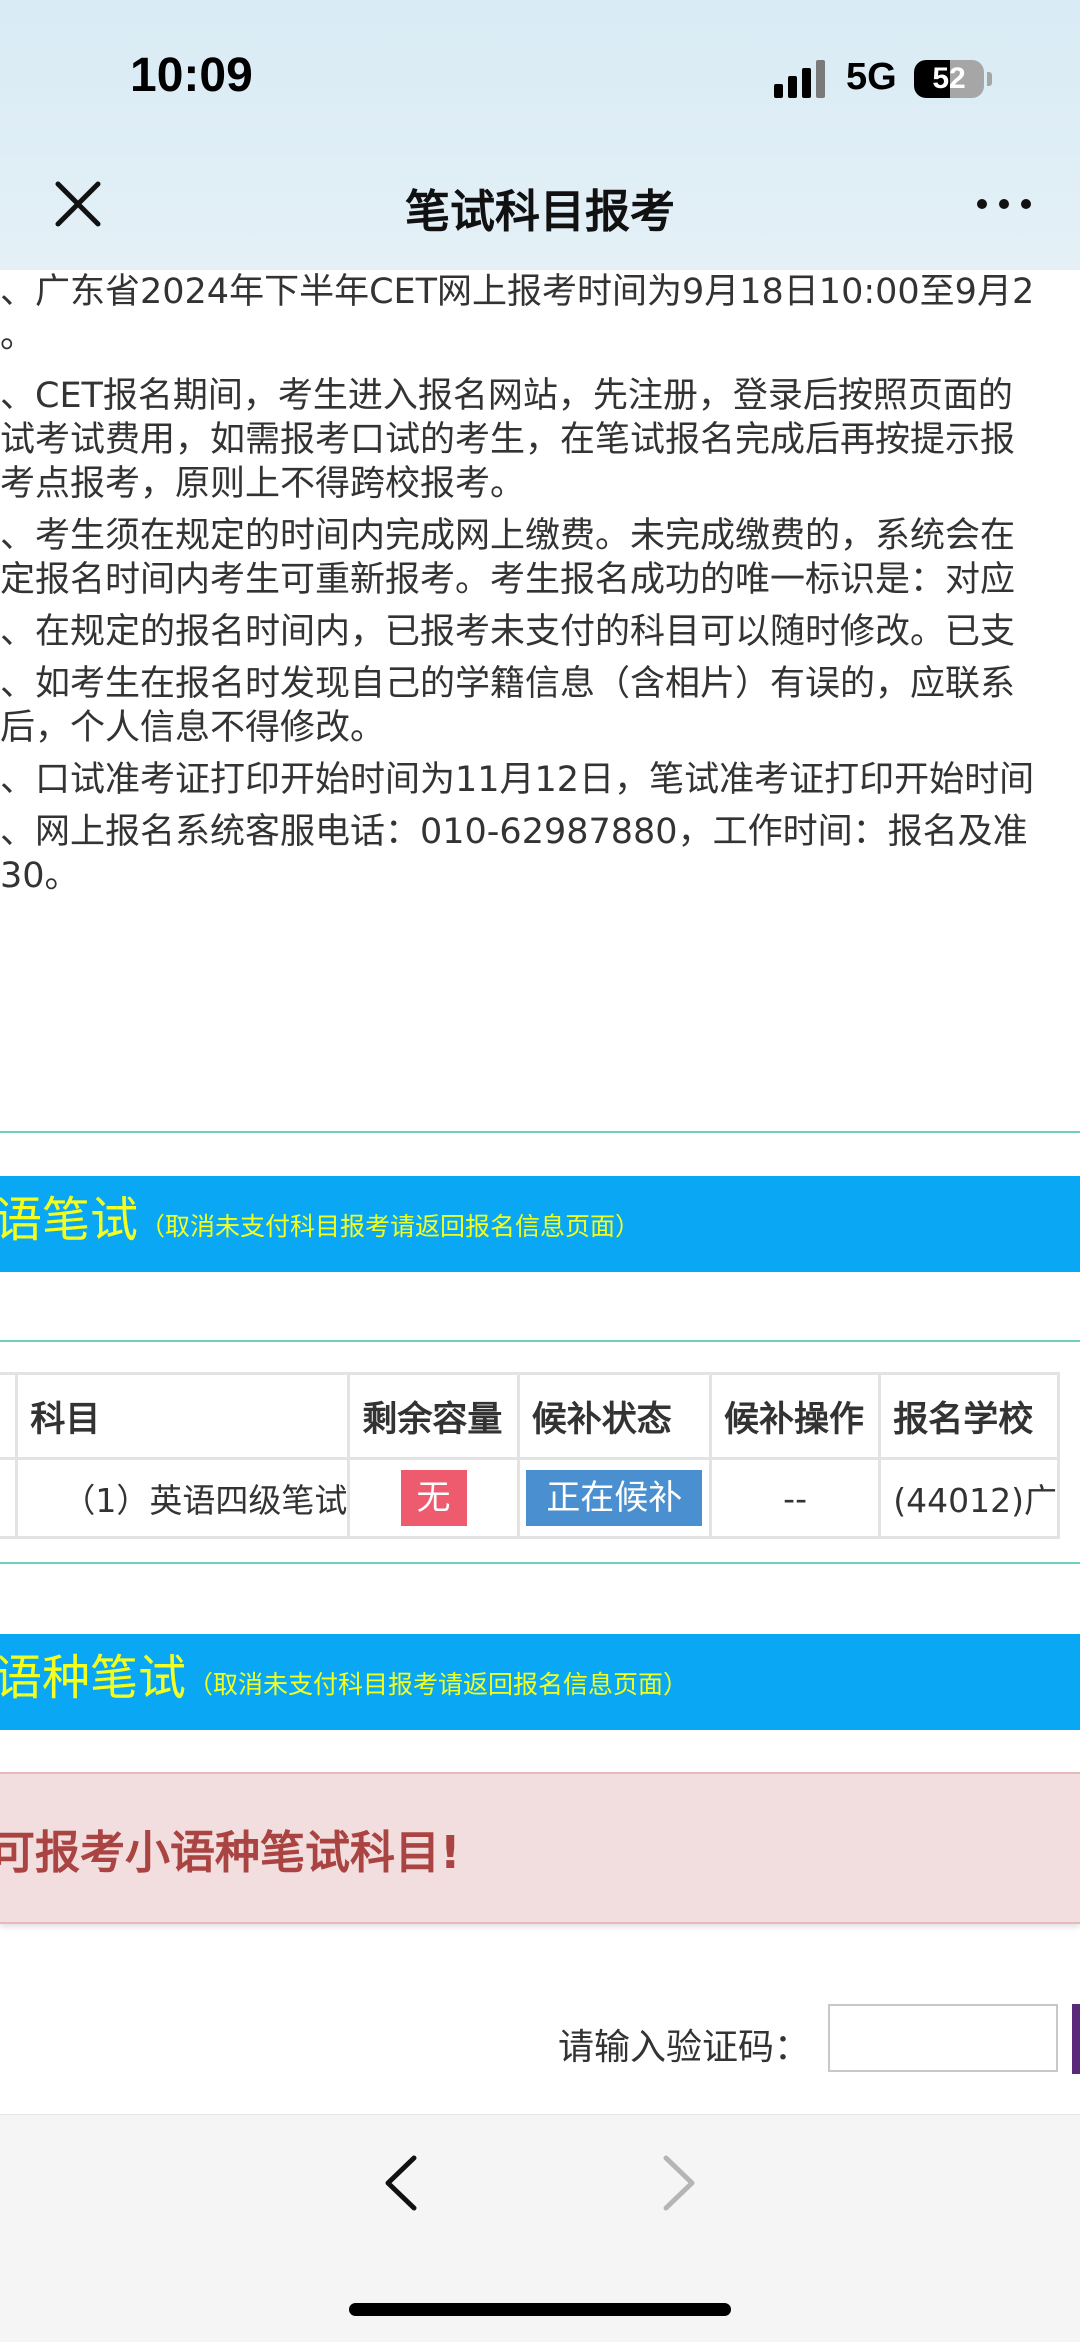  What do you see at coordinates (193, 728) in the screenshot?
I see `notice-line: 后，个人信息不得修改。` at bounding box center [193, 728].